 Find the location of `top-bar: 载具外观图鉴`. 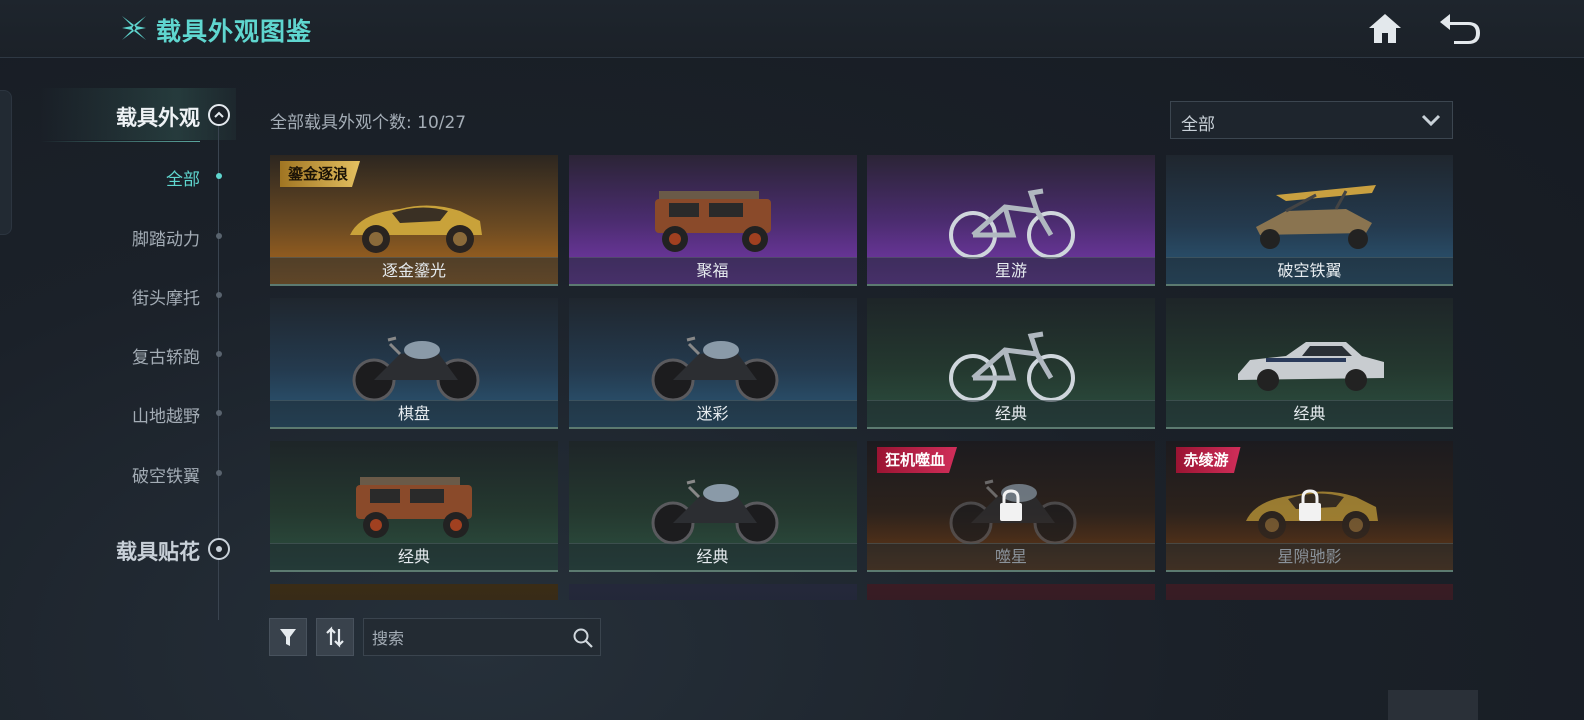

top-bar: 载具外观图鉴 is located at coordinates (792, 29).